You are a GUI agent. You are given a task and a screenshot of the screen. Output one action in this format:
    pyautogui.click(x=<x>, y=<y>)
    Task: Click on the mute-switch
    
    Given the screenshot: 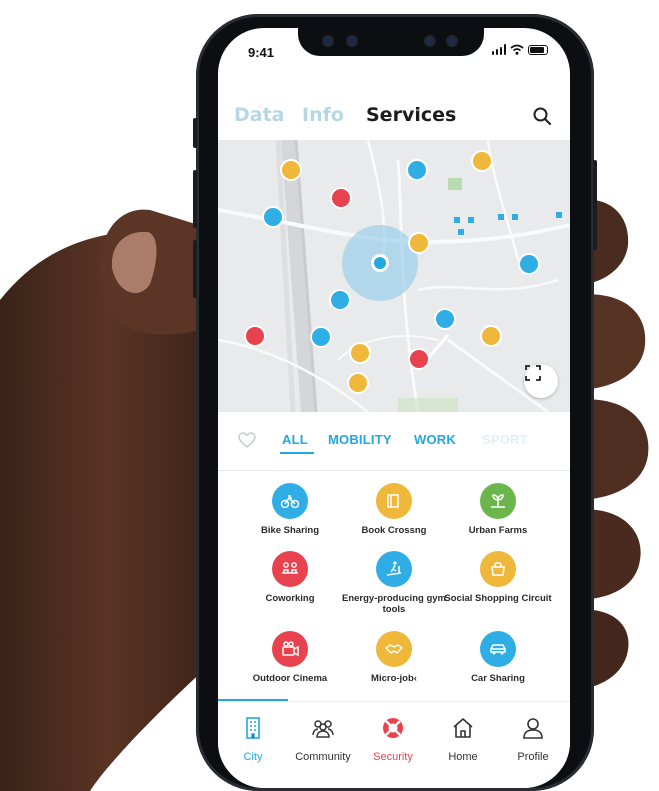 What is the action you would take?
    pyautogui.click(x=195, y=133)
    